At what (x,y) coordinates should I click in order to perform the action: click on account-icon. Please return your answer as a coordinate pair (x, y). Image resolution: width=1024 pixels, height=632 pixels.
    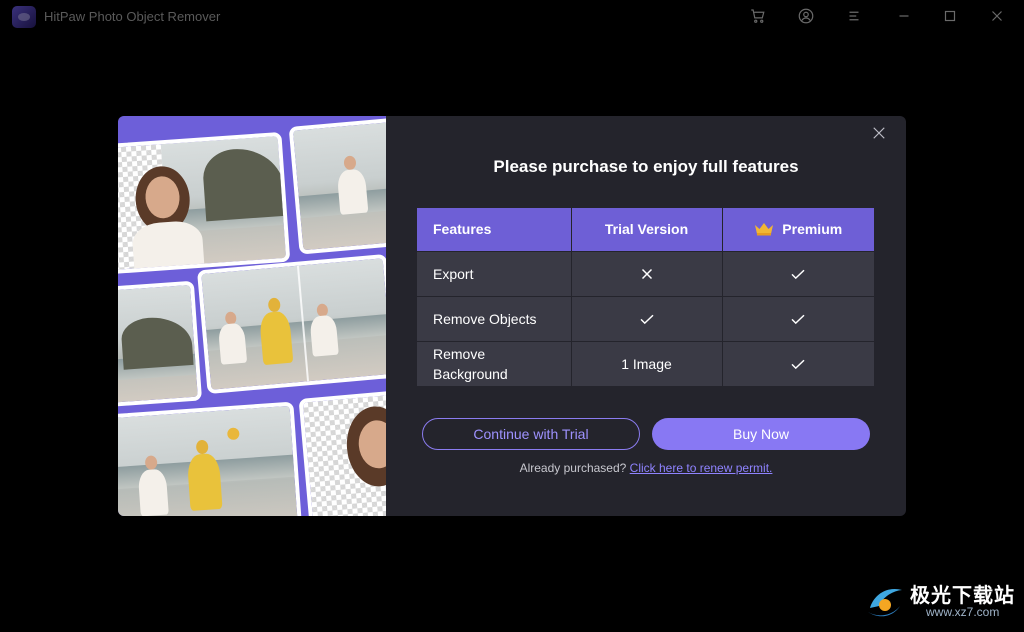
    Looking at the image, I should click on (806, 16).